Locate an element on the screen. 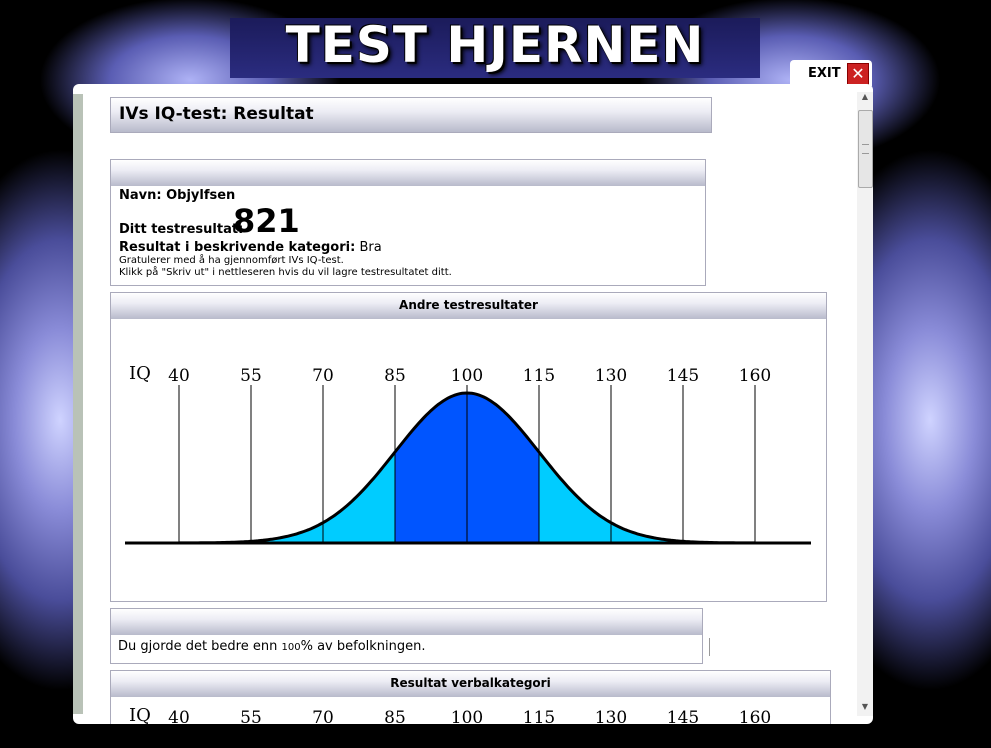 Image resolution: width=991 pixels, height=748 pixels. percentile-prefix: Du gjorde det bedre enn is located at coordinates (198, 646).